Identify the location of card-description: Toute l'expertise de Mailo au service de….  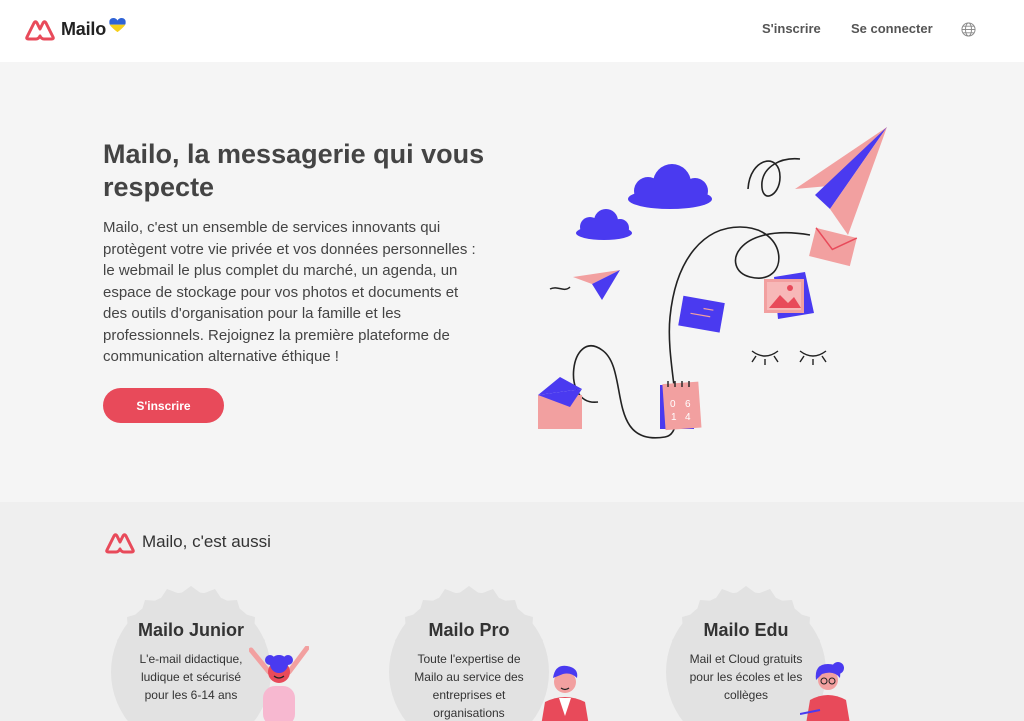
(469, 686).